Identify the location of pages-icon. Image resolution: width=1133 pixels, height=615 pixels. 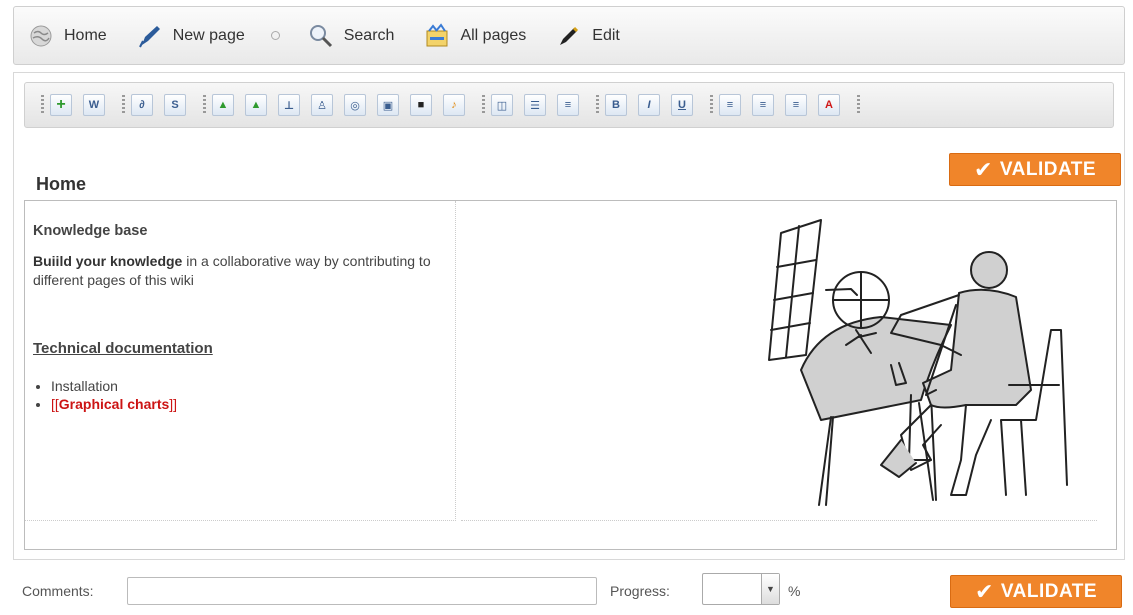
(437, 35).